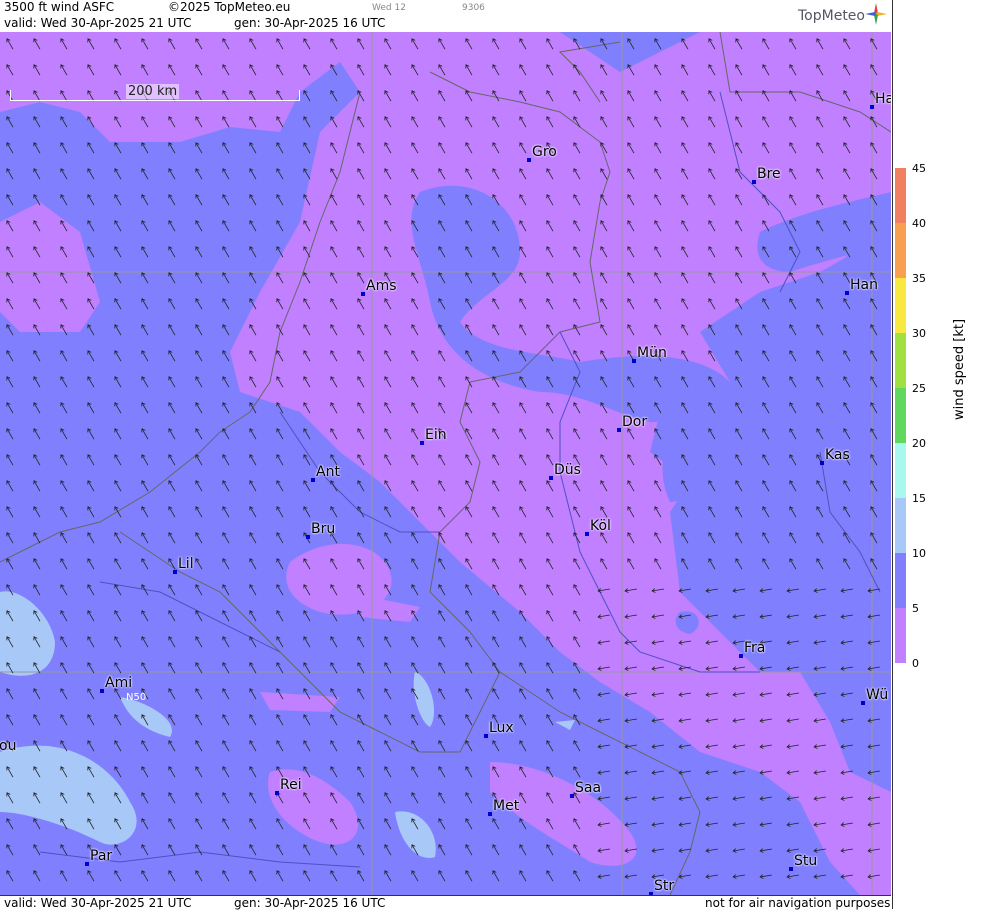 This screenshot has height=910, width=983. What do you see at coordinates (769, 174) in the screenshot?
I see `city-label: Bre` at bounding box center [769, 174].